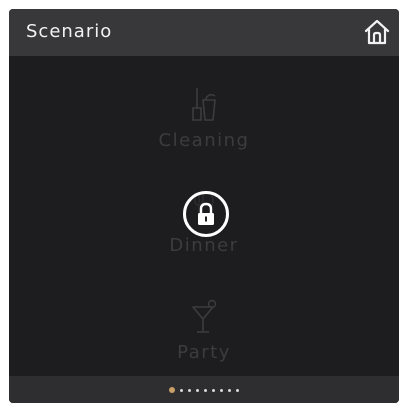  What do you see at coordinates (204, 352) in the screenshot?
I see `scene-label: Party` at bounding box center [204, 352].